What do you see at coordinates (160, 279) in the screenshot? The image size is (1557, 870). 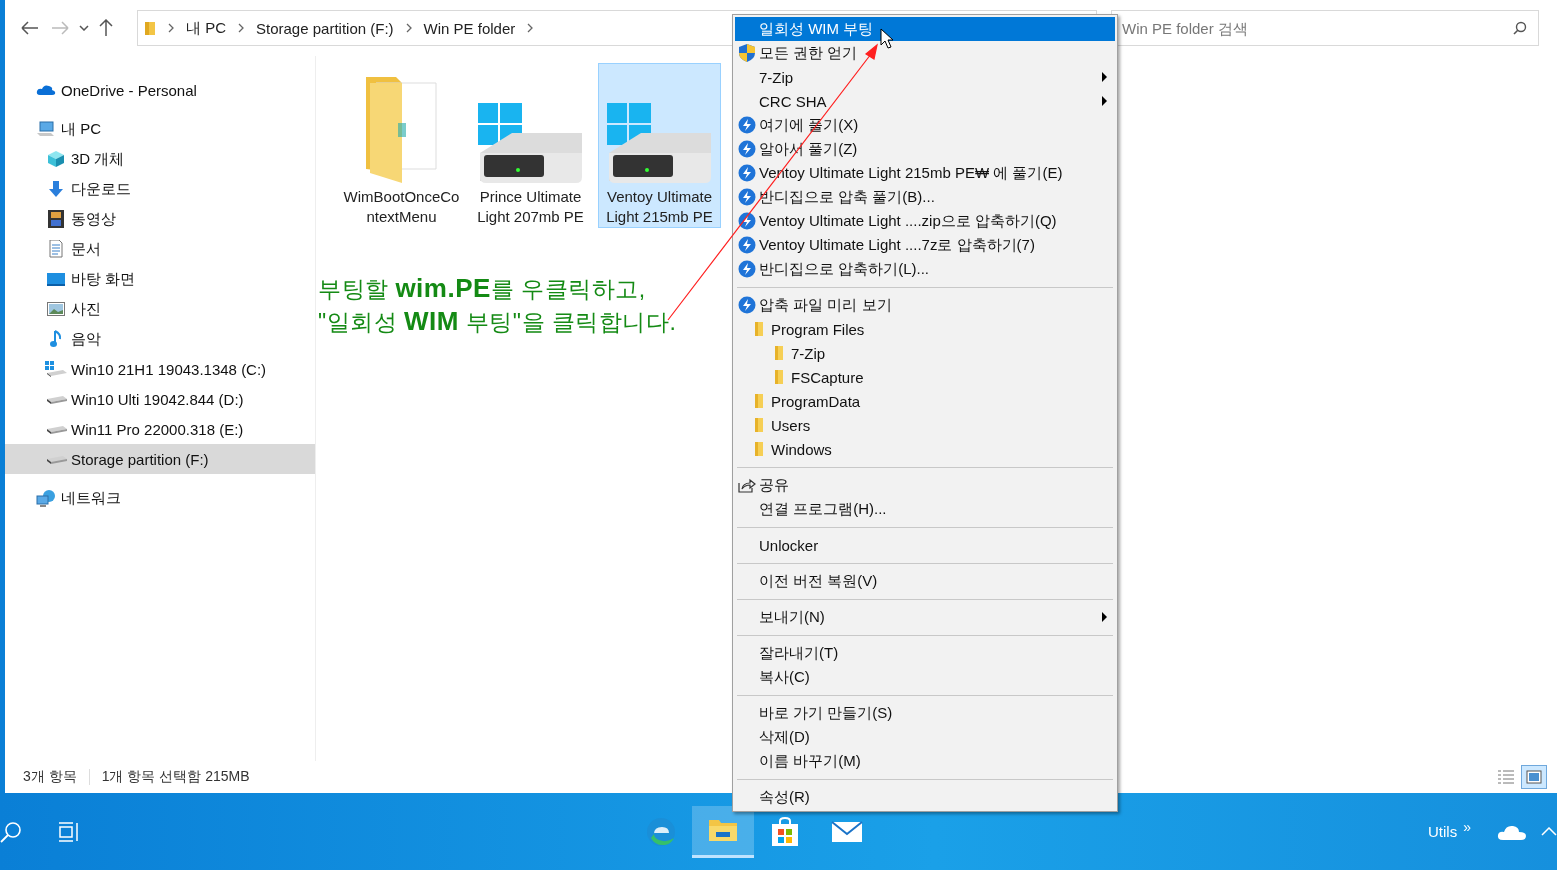 I see `sidebar-item: 바탕 화면` at bounding box center [160, 279].